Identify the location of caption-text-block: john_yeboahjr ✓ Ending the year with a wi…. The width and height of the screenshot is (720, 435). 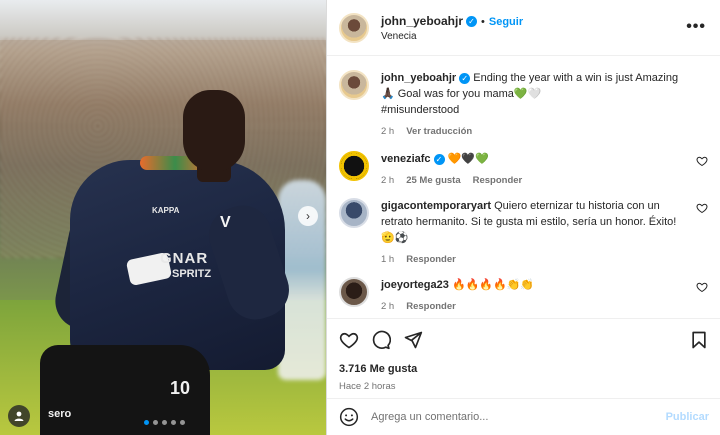
(532, 86).